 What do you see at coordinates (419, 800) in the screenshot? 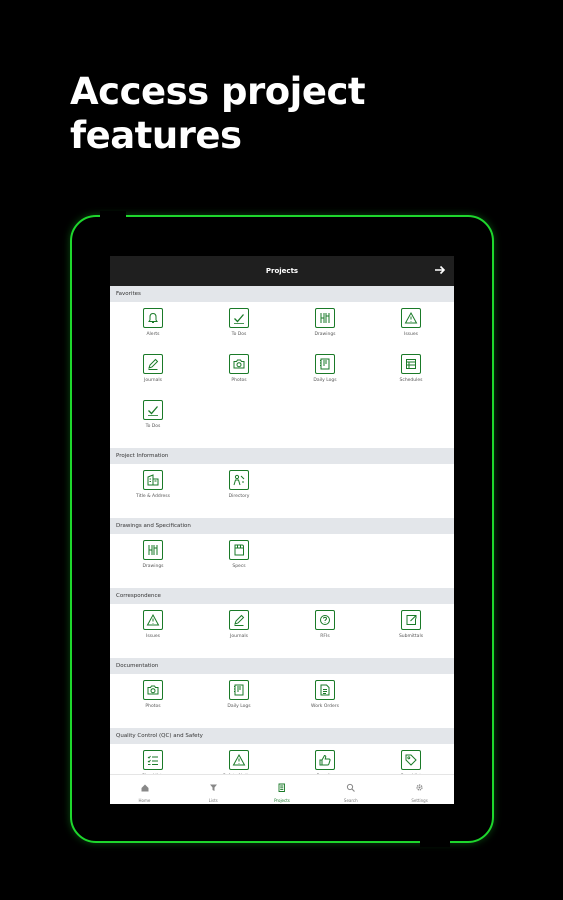
I see `nav-label: Settings` at bounding box center [419, 800].